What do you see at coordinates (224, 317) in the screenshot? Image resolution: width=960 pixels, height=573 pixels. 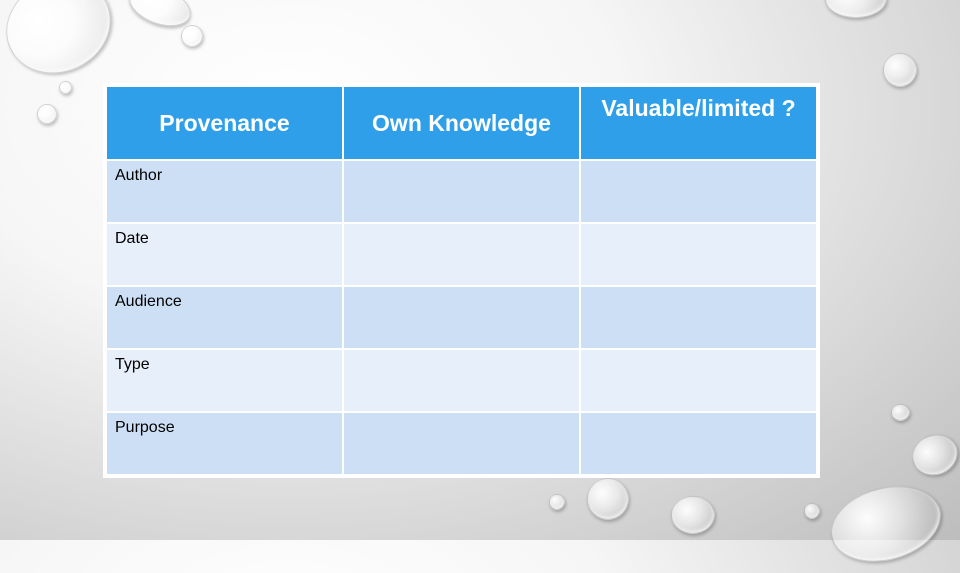 I see `row-label: Audience` at bounding box center [224, 317].